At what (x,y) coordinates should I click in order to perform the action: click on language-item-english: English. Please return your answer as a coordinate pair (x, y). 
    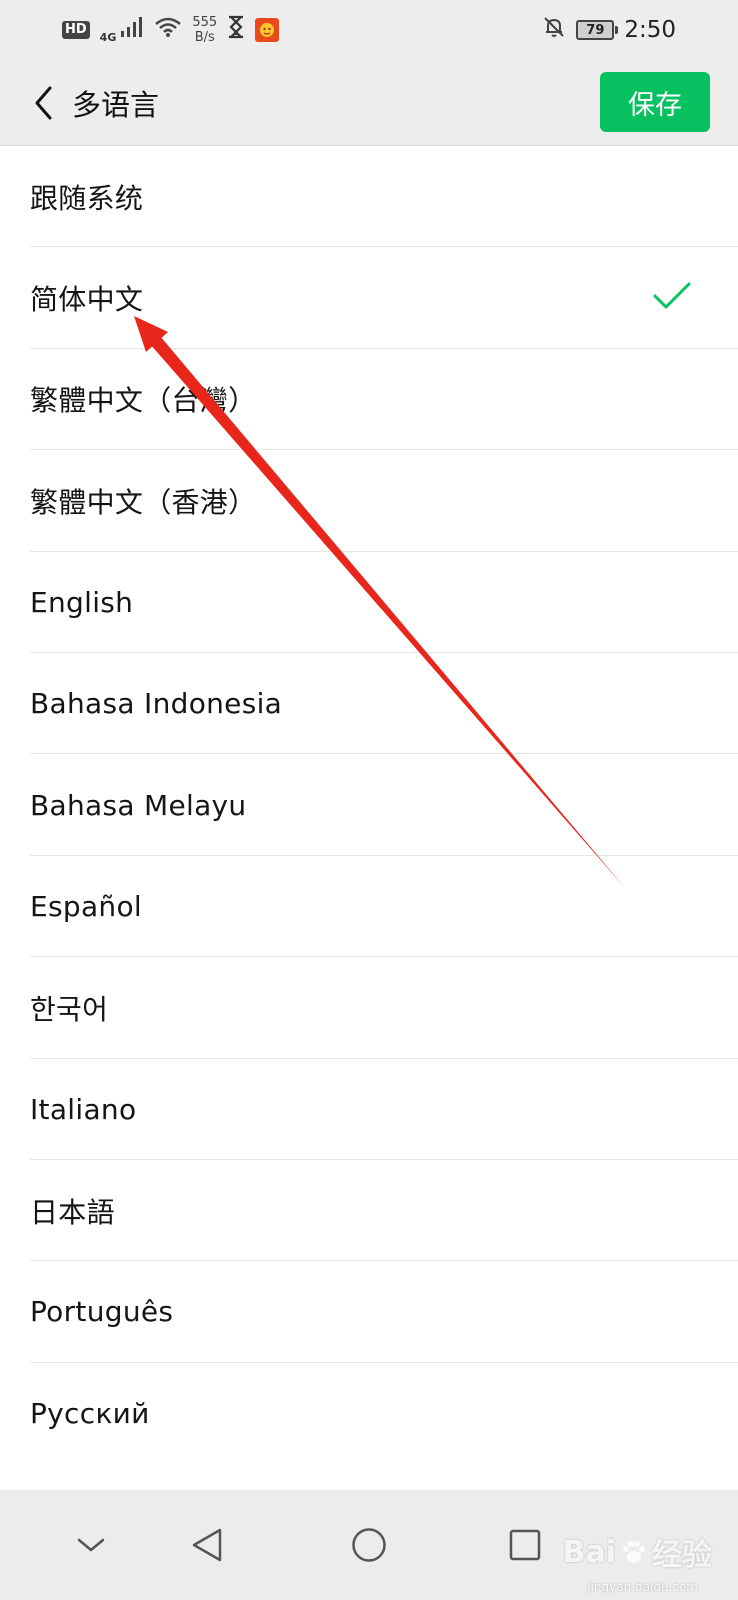
    Looking at the image, I should click on (369, 603).